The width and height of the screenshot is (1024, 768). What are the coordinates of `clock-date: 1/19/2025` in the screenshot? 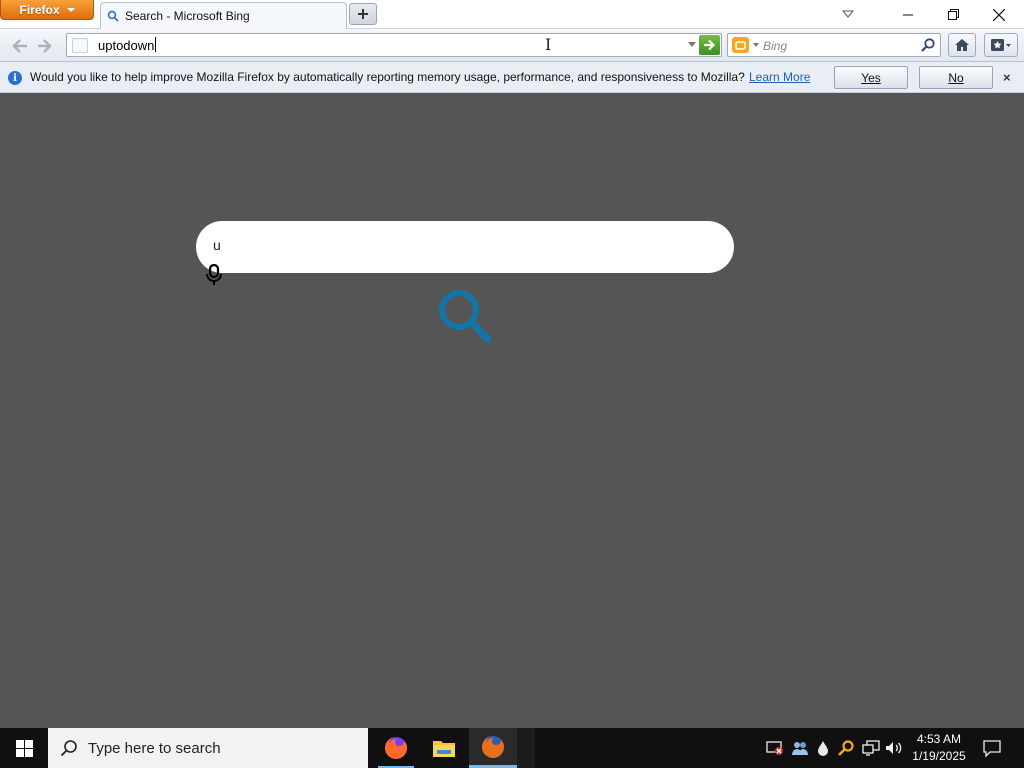 It's located at (939, 756).